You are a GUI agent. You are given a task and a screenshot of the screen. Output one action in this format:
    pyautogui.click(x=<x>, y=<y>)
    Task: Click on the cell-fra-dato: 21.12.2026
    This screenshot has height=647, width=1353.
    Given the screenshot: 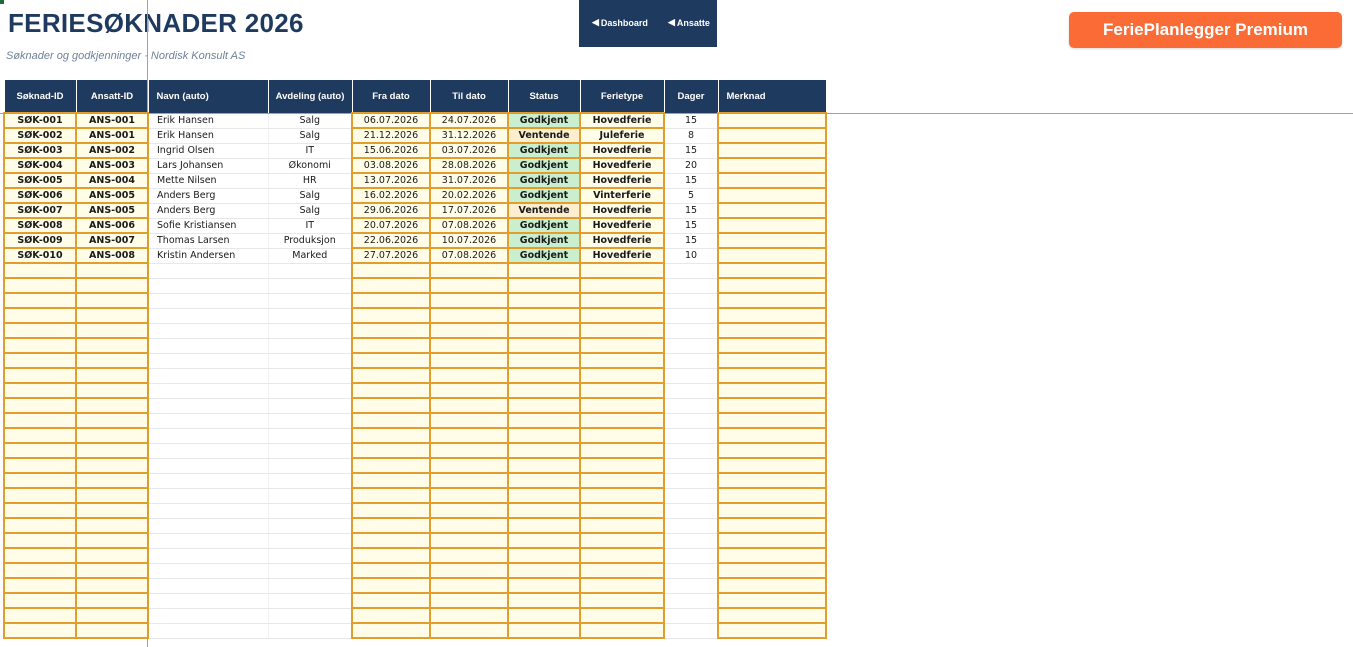 What is the action you would take?
    pyautogui.click(x=391, y=135)
    